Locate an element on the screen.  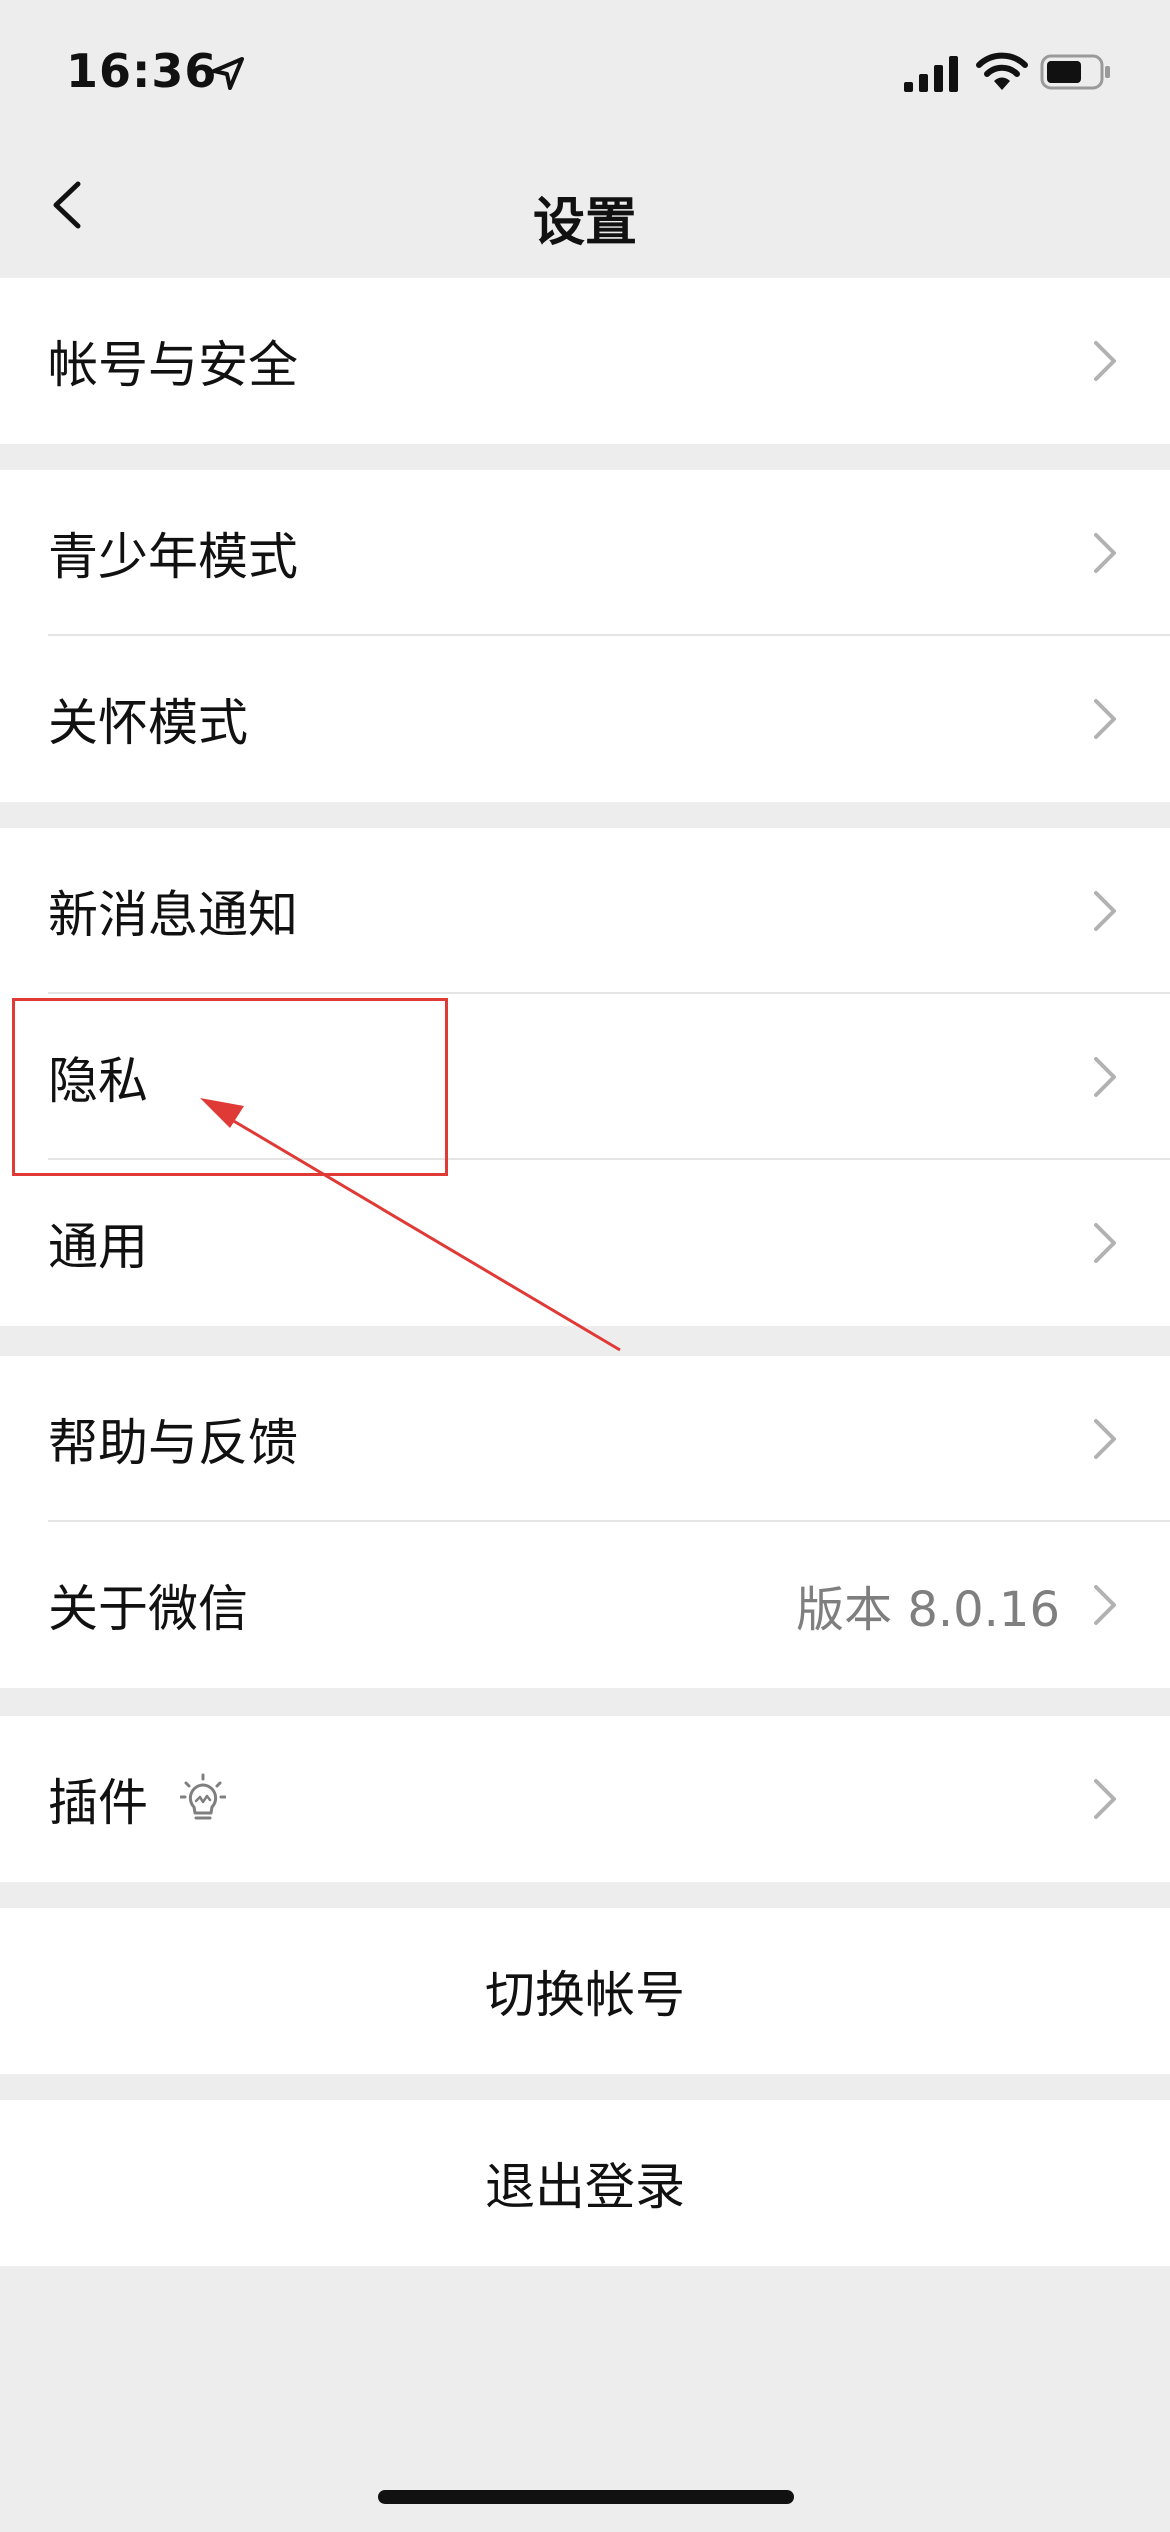
settings-item-privacy: 隐私 is located at coordinates (585, 1077).